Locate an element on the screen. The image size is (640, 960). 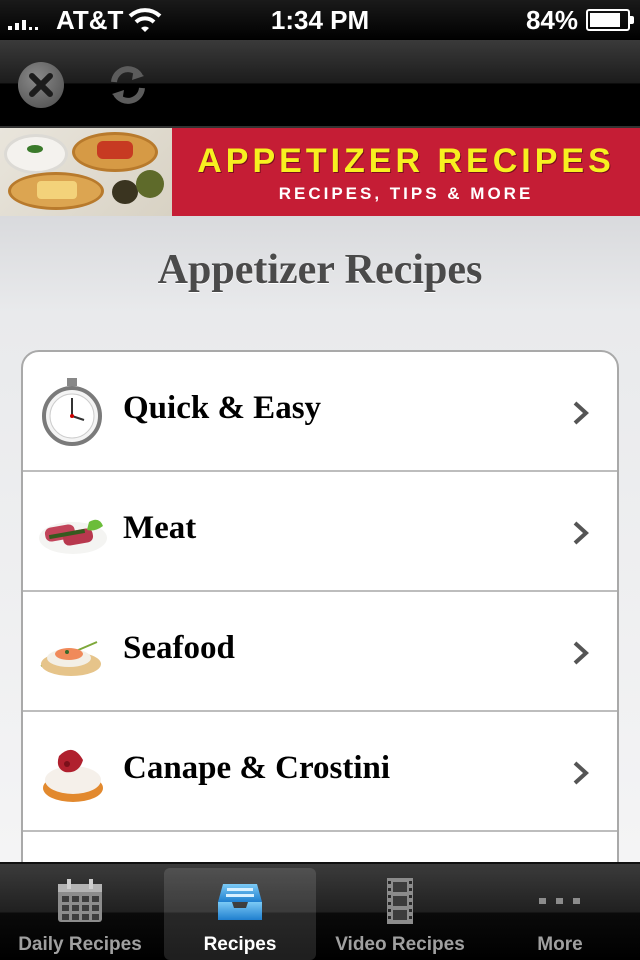
tab-video-recipes: Video Recipes is located at coordinates (400, 914).